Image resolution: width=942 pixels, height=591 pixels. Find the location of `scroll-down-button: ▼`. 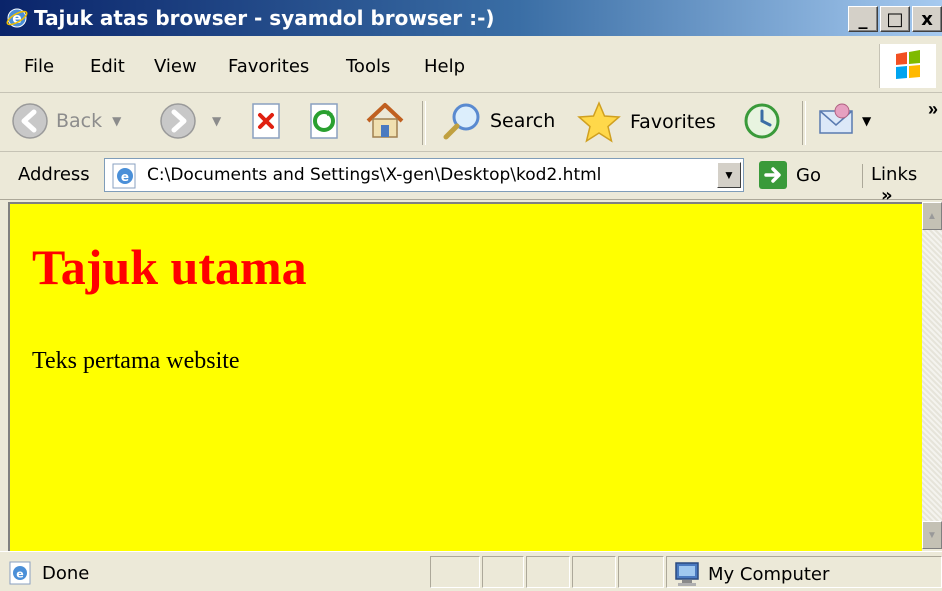

scroll-down-button: ▼ is located at coordinates (932, 535).